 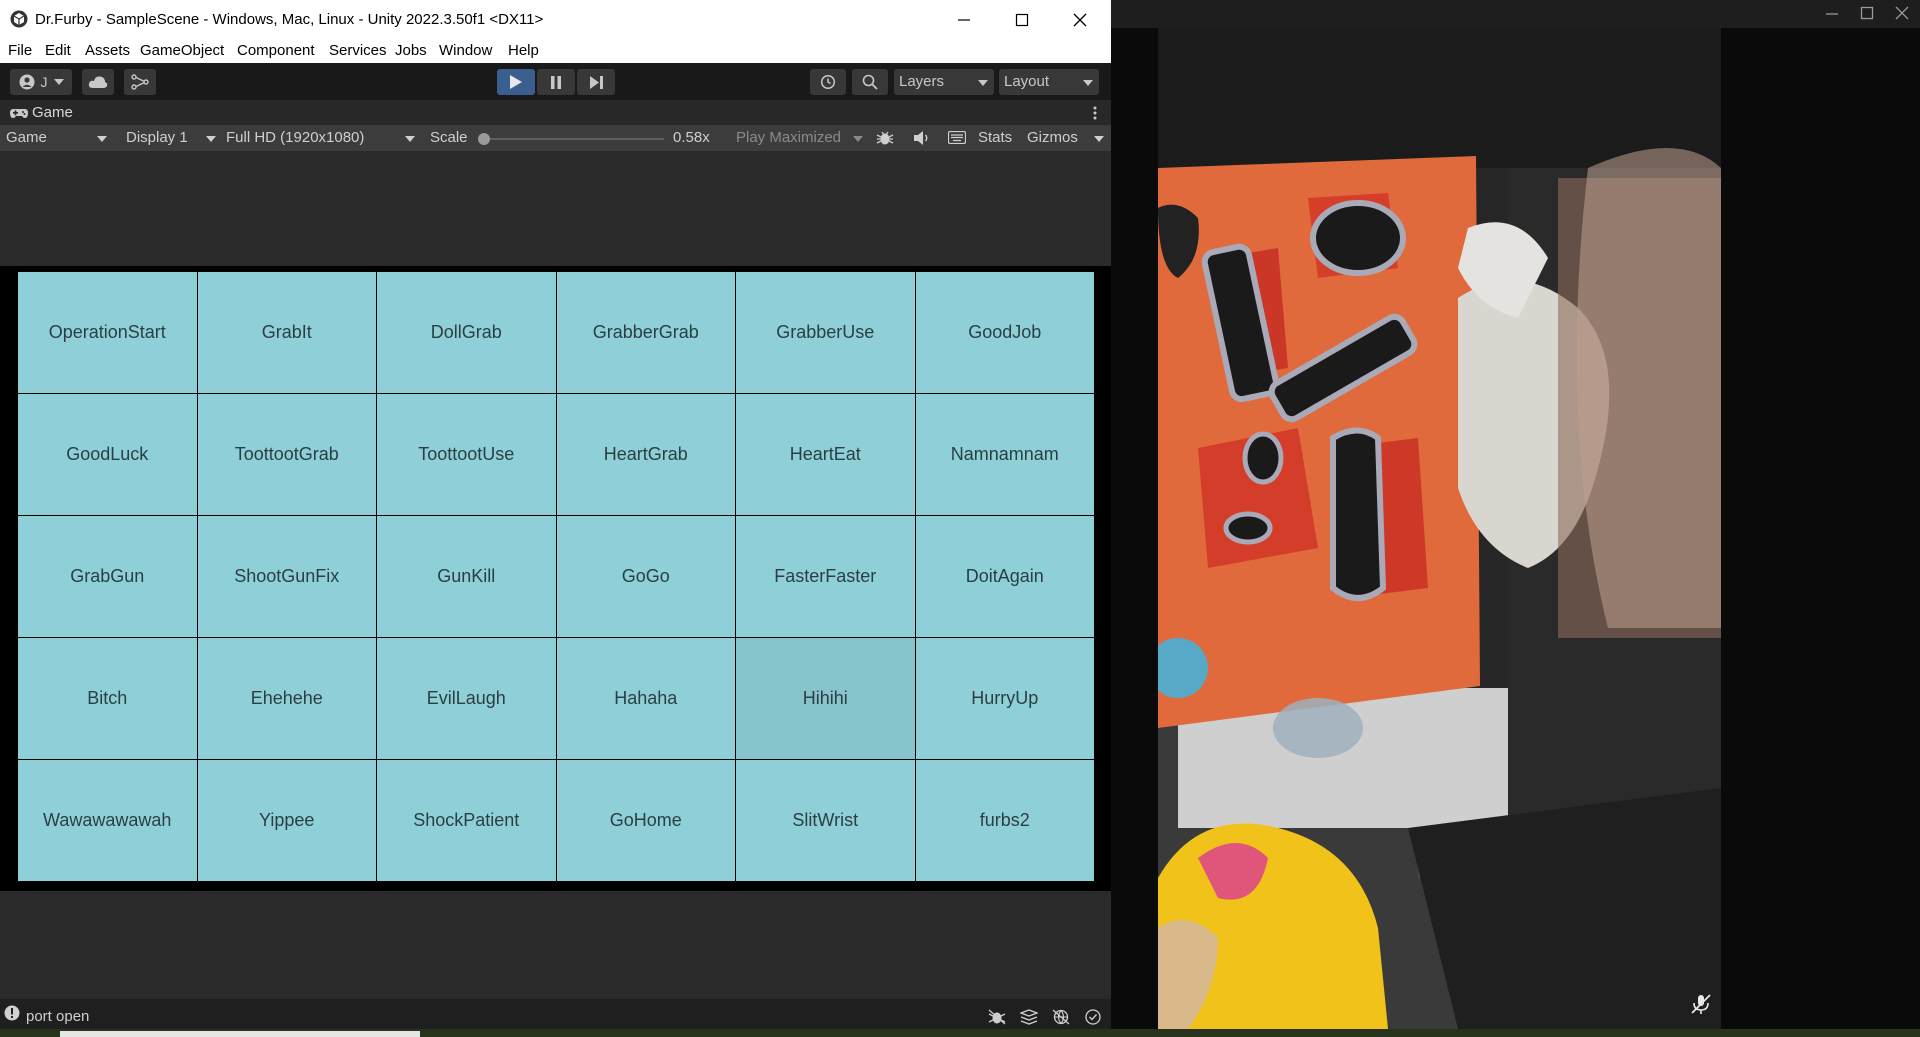 I want to click on layers-label: Layers, so click(x=922, y=81).